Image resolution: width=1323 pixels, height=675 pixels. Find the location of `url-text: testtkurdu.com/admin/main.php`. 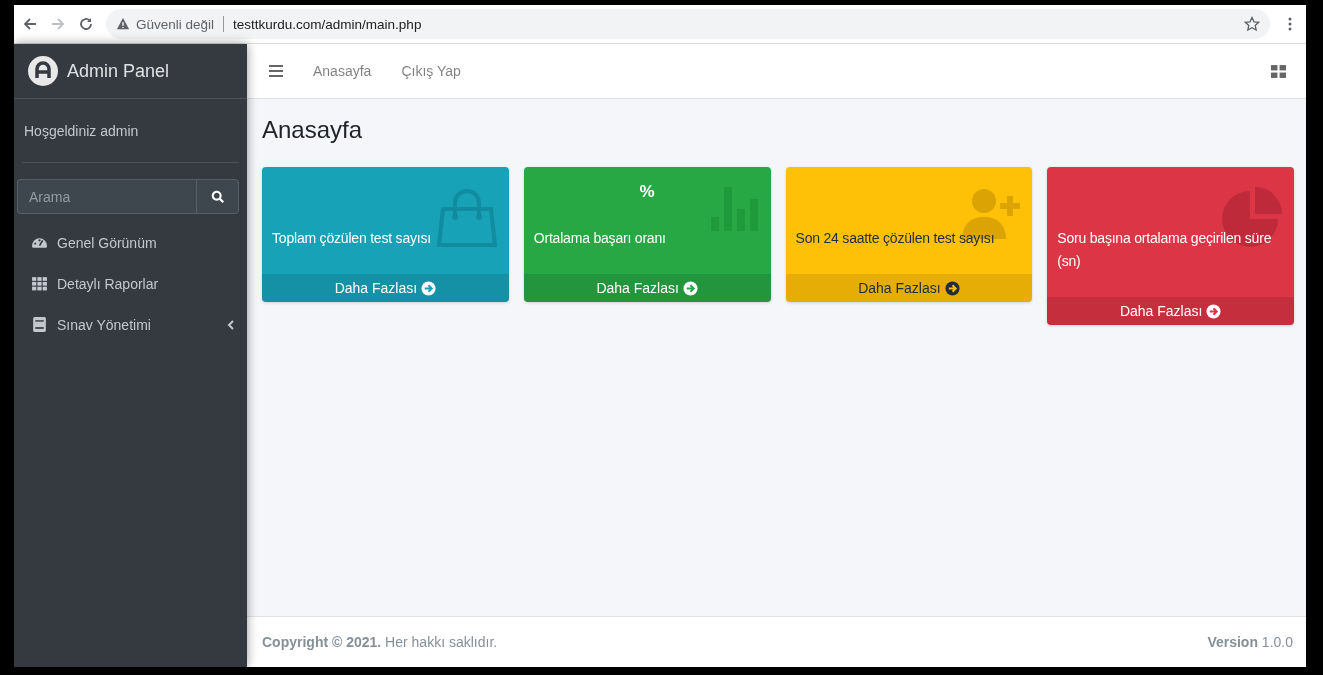

url-text: testtkurdu.com/admin/main.php is located at coordinates (328, 24).